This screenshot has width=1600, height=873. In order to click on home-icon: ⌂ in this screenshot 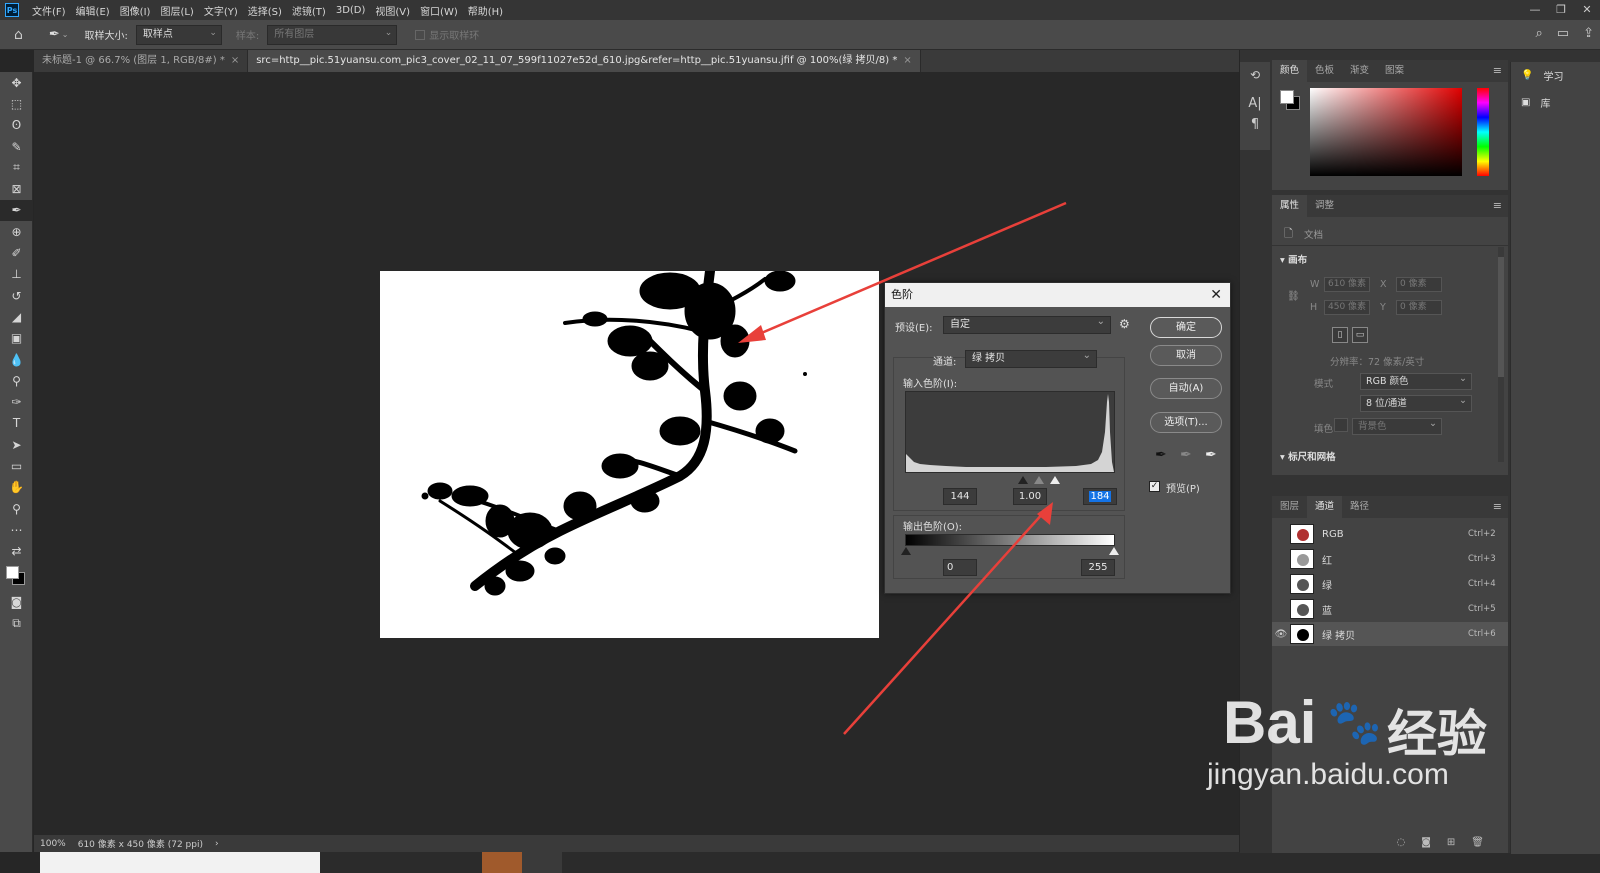, I will do `click(18, 35)`.